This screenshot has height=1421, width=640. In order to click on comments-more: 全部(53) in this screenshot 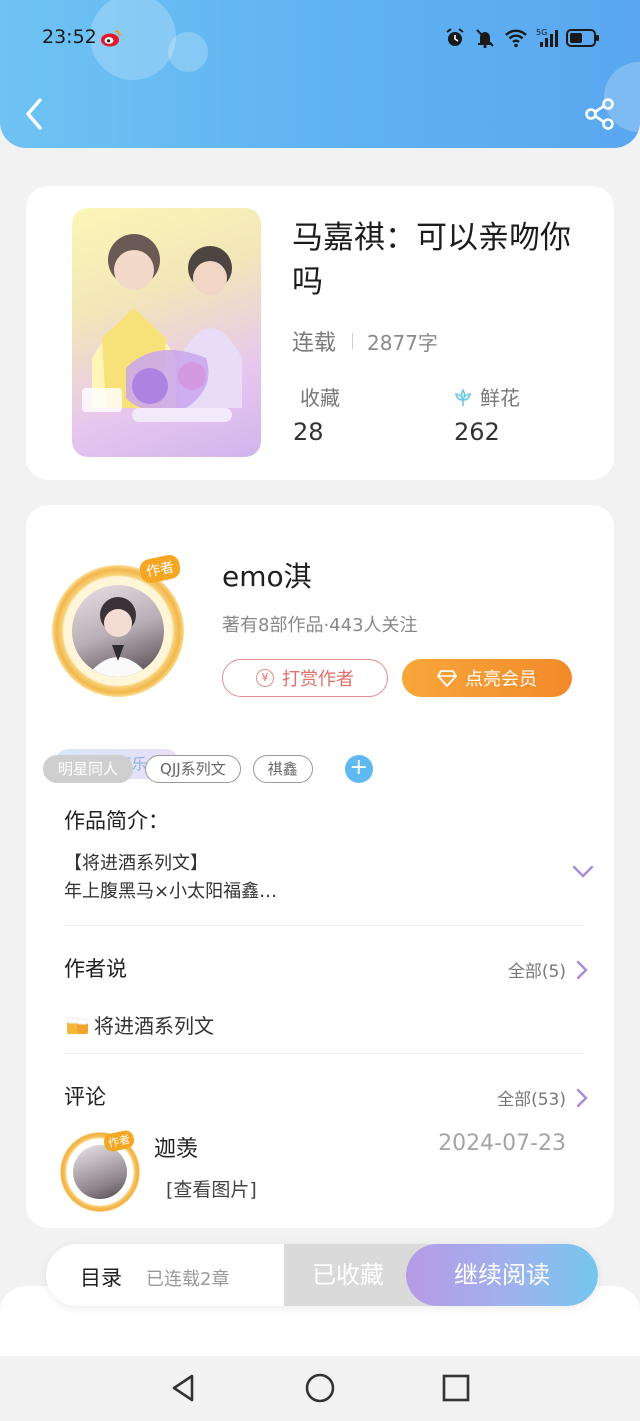, I will do `click(542, 1097)`.